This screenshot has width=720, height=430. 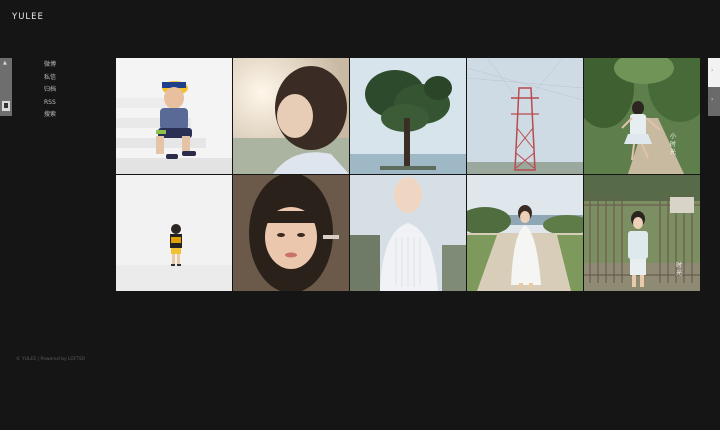 I want to click on photo-power-pylon-in-field, so click(x=525, y=116).